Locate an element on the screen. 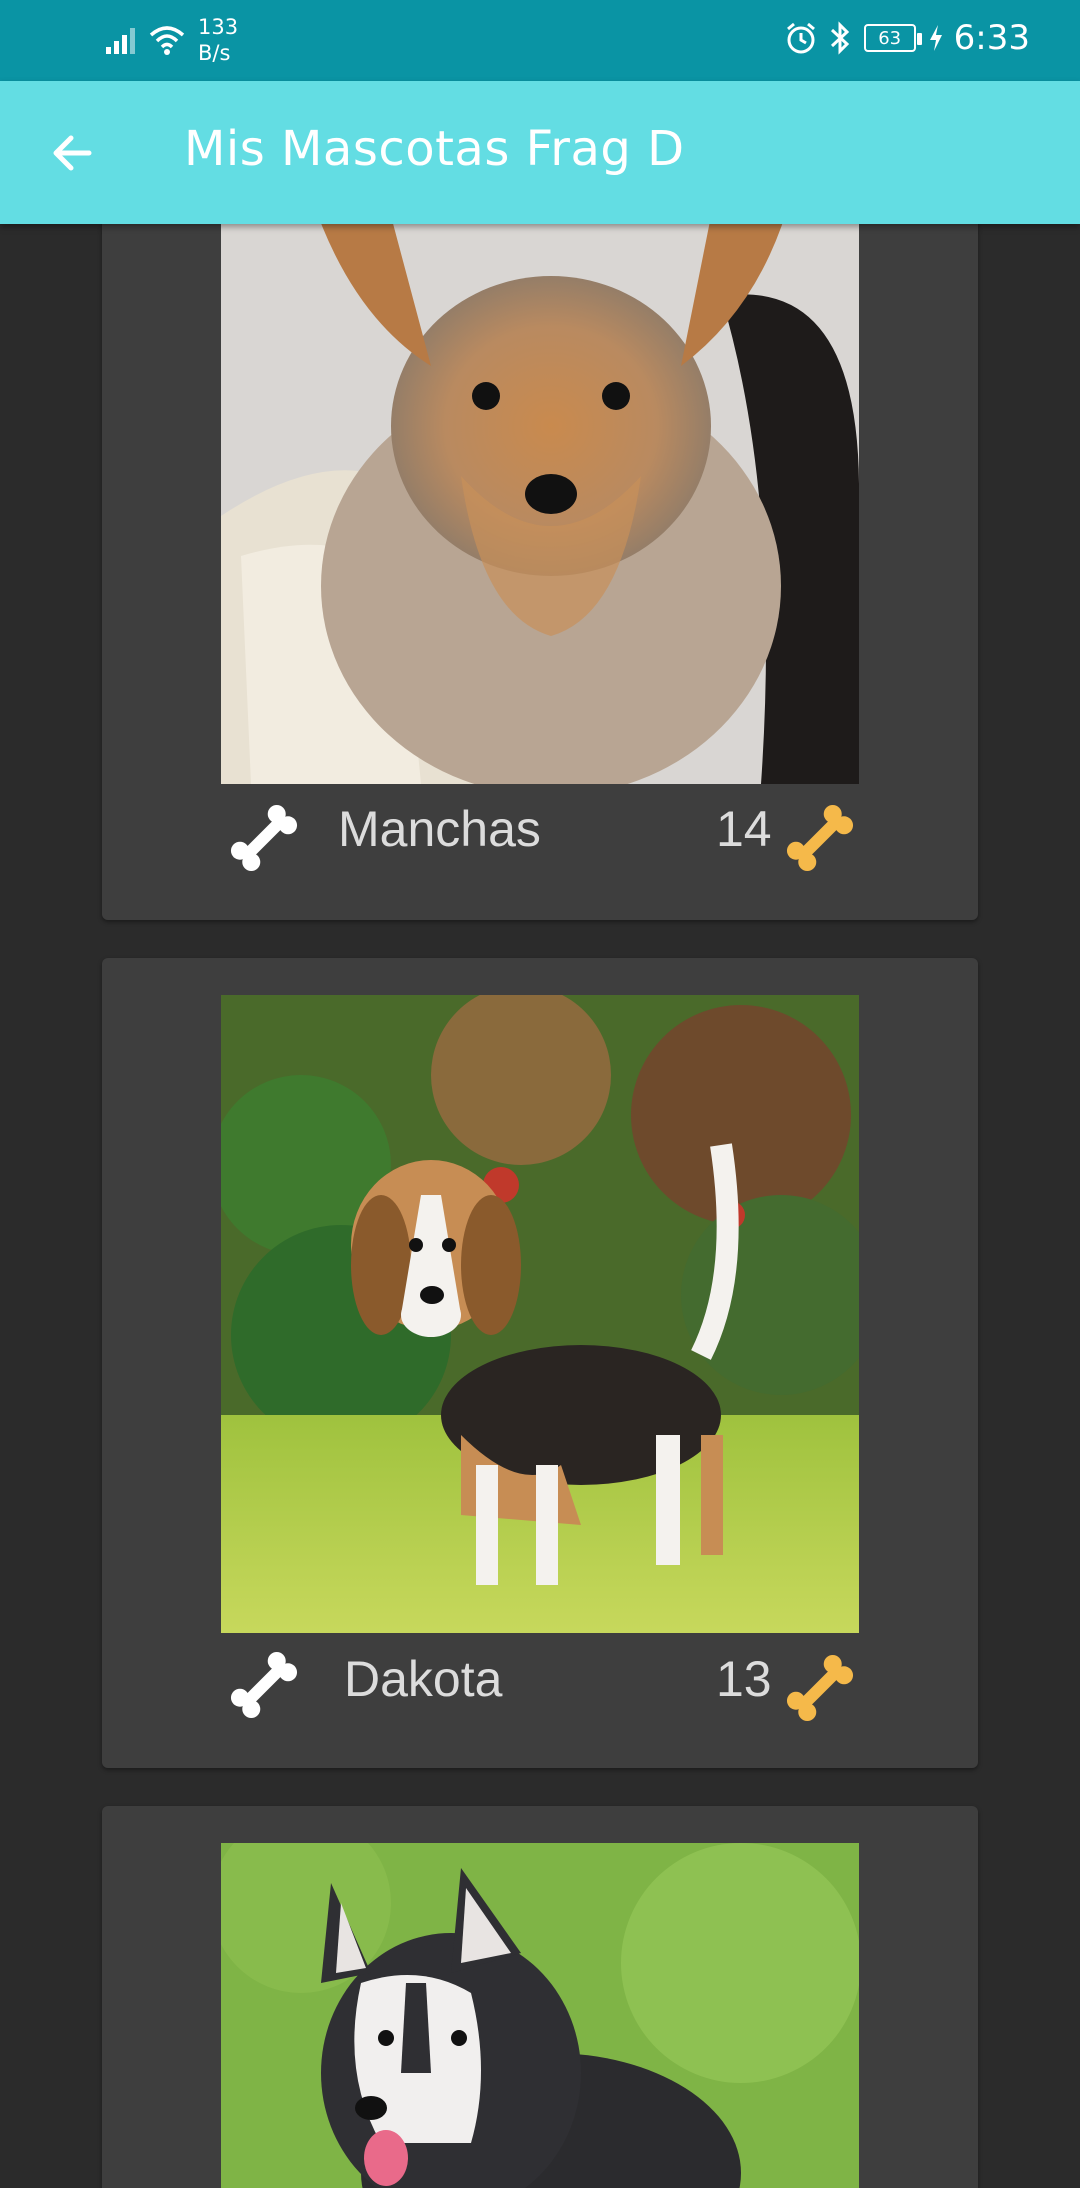 This screenshot has height=2188, width=1080. battery-level: 63 is located at coordinates (890, 38).